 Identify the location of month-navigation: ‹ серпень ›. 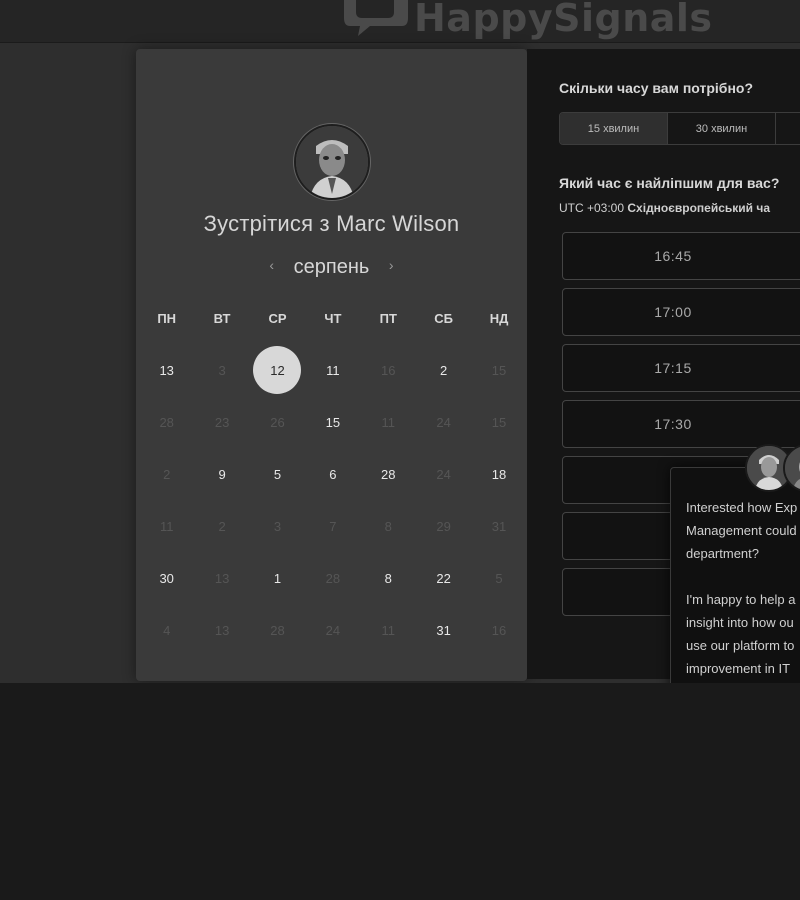
(331, 267).